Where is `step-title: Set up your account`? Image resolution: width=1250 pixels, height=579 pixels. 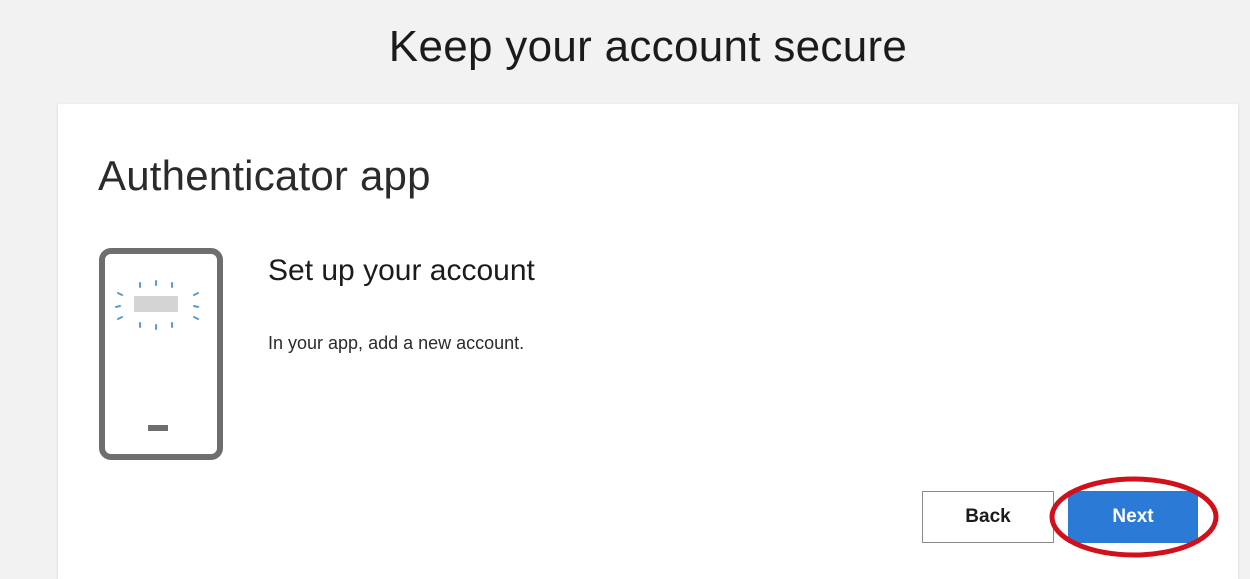 step-title: Set up your account is located at coordinates (401, 270).